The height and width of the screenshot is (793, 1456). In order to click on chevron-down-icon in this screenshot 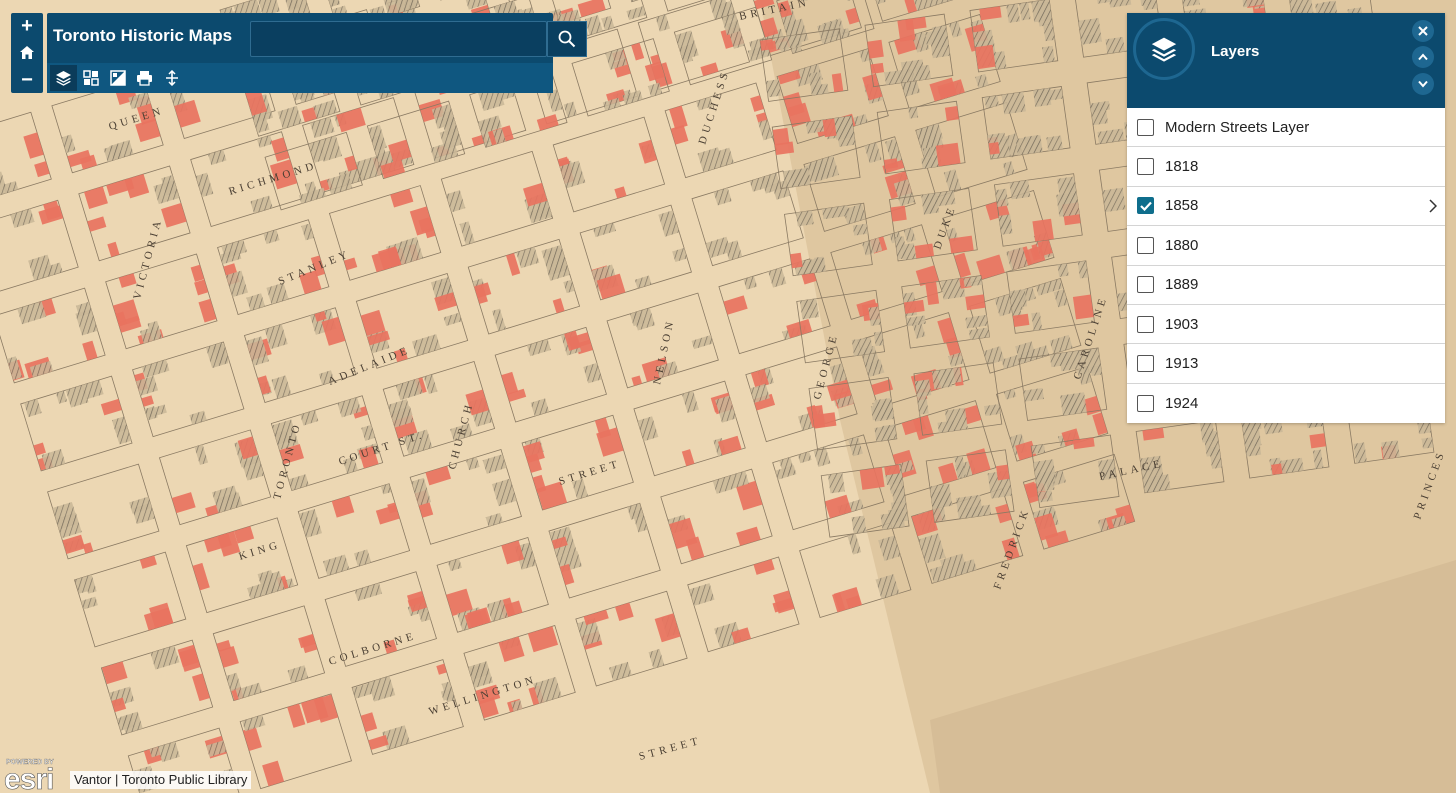, I will do `click(1423, 84)`.